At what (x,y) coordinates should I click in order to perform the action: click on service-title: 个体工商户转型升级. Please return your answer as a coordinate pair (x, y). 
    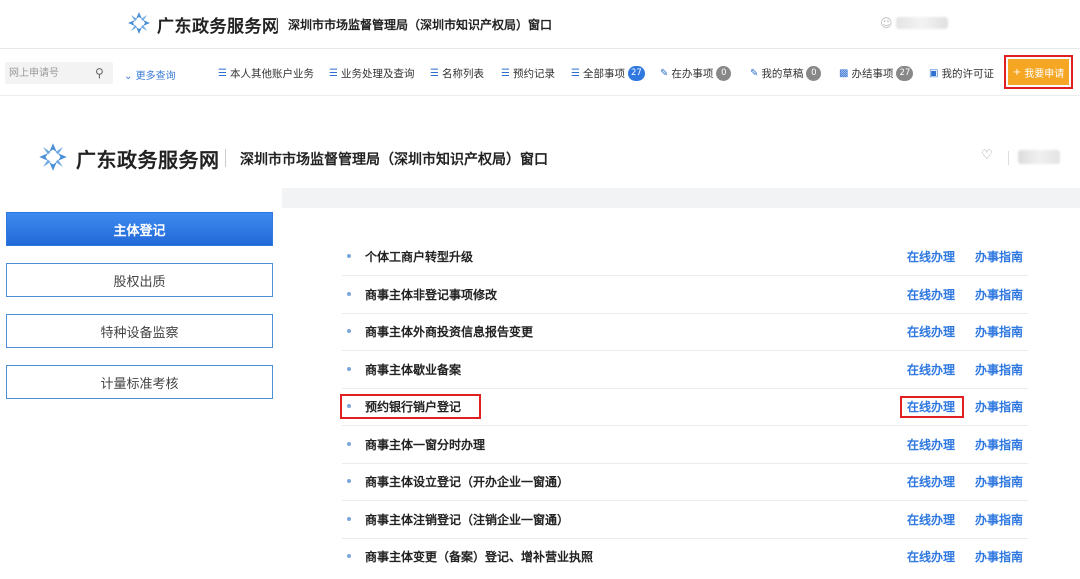
    Looking at the image, I should click on (419, 257).